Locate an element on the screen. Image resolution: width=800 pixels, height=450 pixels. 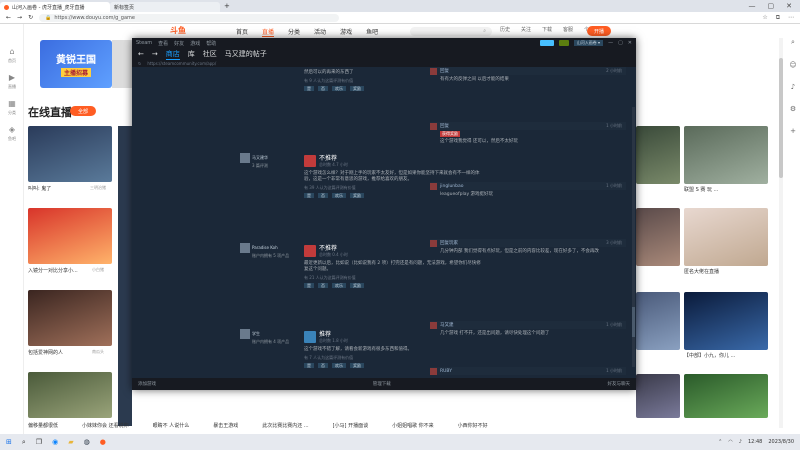
extension-icon: ⧉ is located at coordinates (778, 18).